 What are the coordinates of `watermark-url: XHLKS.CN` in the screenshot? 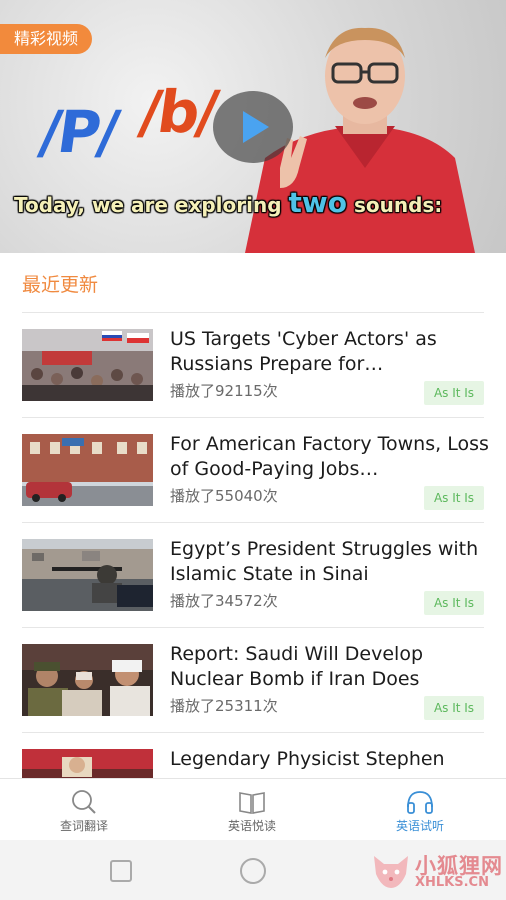 It's located at (452, 882).